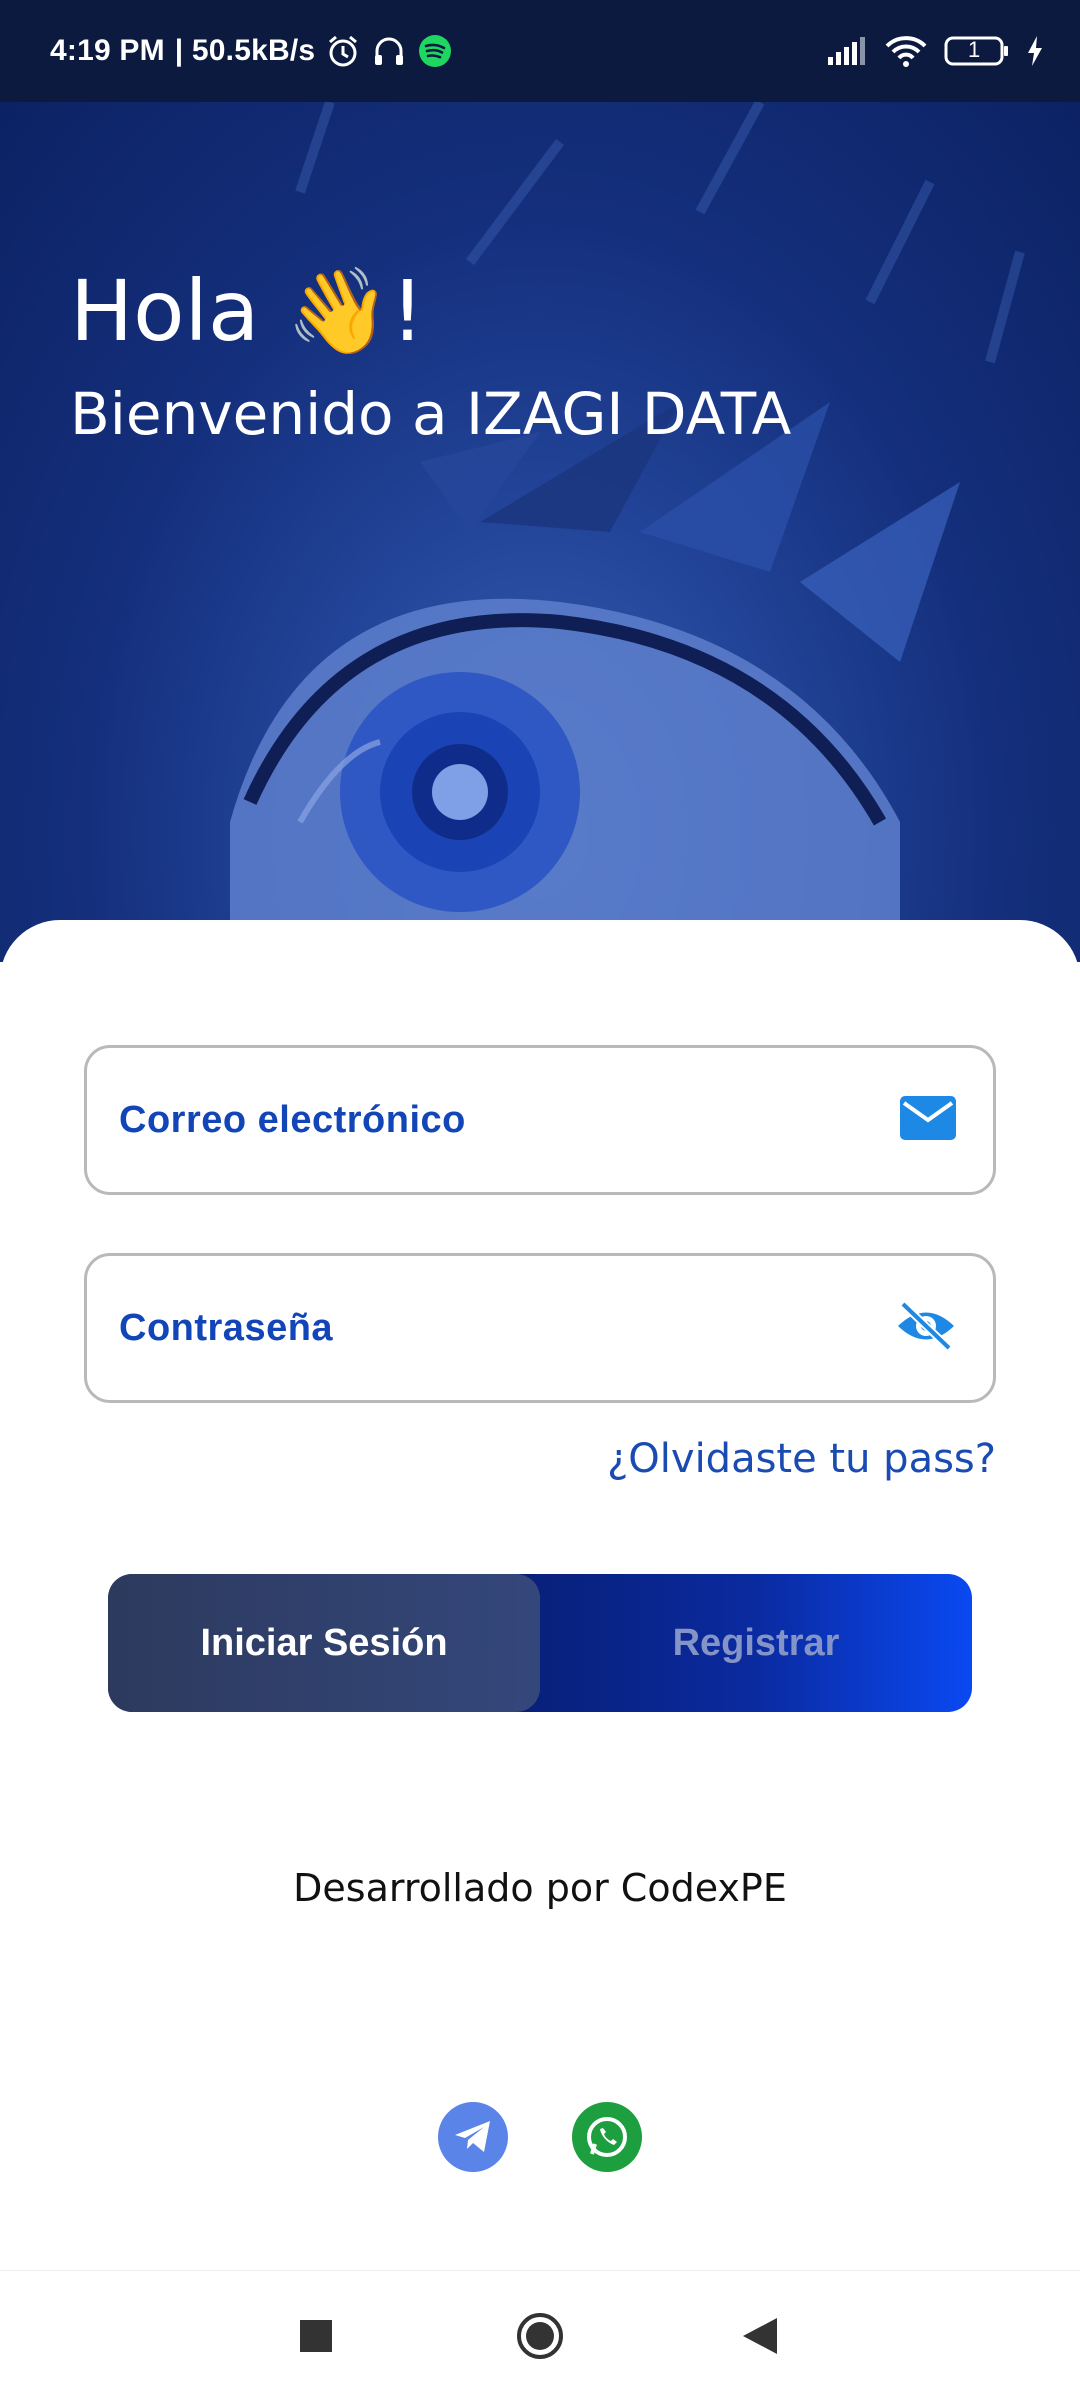  What do you see at coordinates (540, 51) in the screenshot?
I see `status-bar: 4:19 PM | 50.5kB/s 1` at bounding box center [540, 51].